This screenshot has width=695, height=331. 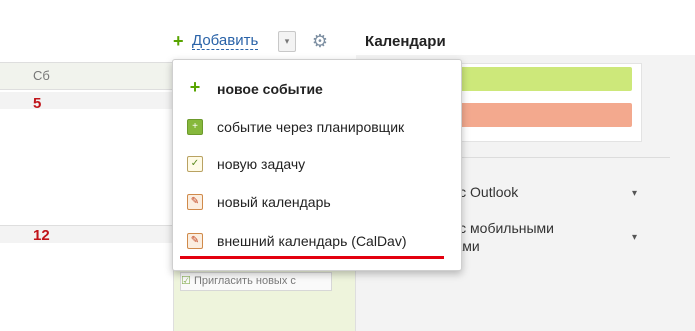 I want to click on highlight-underline, so click(x=312, y=257).